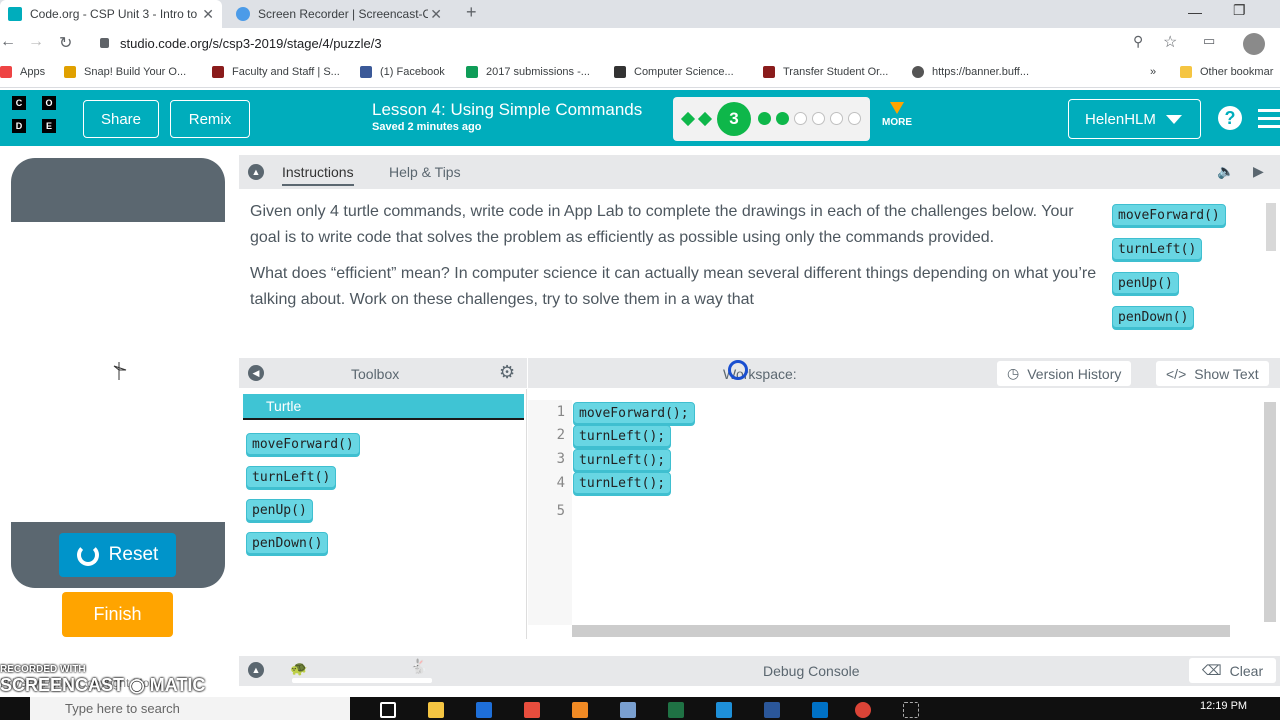  What do you see at coordinates (383, 407) in the screenshot?
I see `toolbox-category-turtle: Turtle` at bounding box center [383, 407].